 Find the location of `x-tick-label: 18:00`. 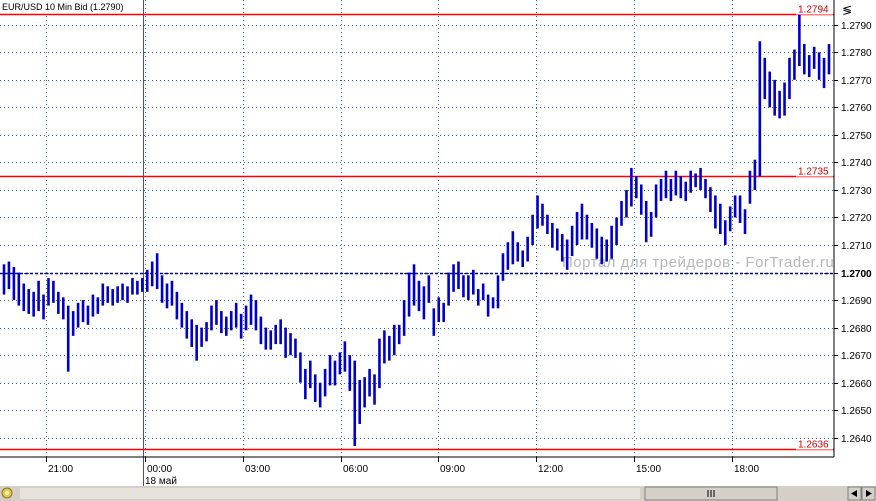

x-tick-label: 18:00 is located at coordinates (746, 469).